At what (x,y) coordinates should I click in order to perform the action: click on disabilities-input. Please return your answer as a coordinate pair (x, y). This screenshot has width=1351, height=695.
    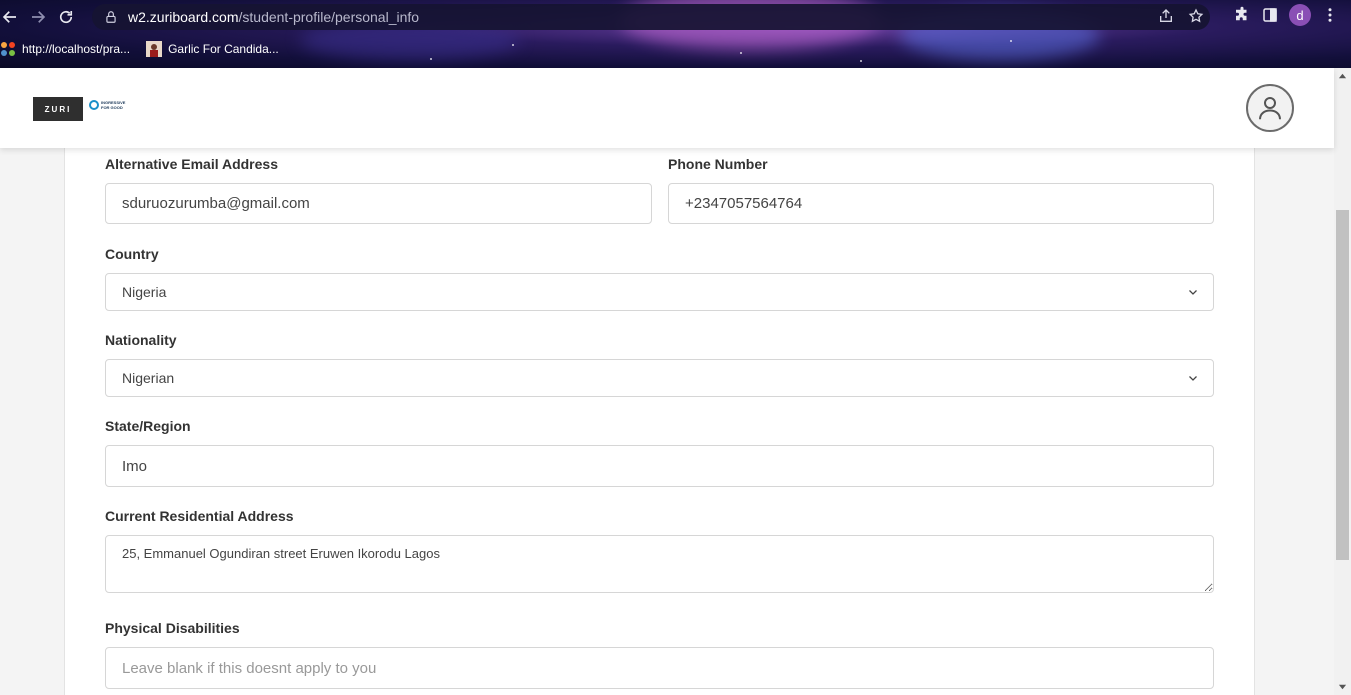
    Looking at the image, I should click on (659, 668).